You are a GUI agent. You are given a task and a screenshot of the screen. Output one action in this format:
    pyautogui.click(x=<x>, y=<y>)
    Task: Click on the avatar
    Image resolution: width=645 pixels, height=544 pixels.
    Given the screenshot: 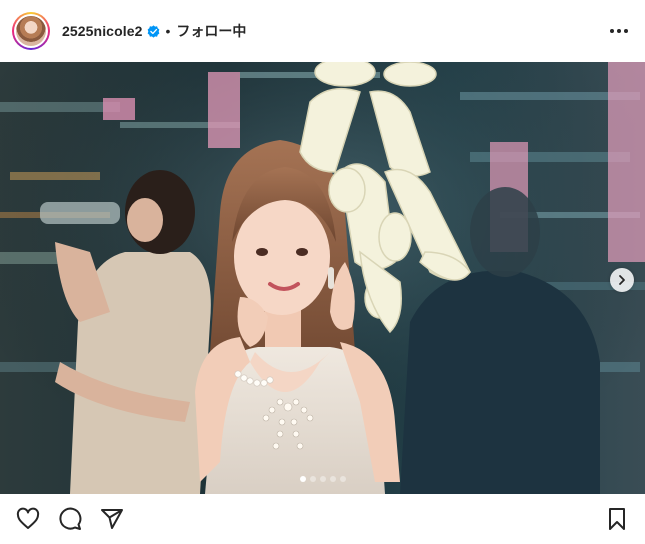 What is the action you would take?
    pyautogui.click(x=31, y=31)
    